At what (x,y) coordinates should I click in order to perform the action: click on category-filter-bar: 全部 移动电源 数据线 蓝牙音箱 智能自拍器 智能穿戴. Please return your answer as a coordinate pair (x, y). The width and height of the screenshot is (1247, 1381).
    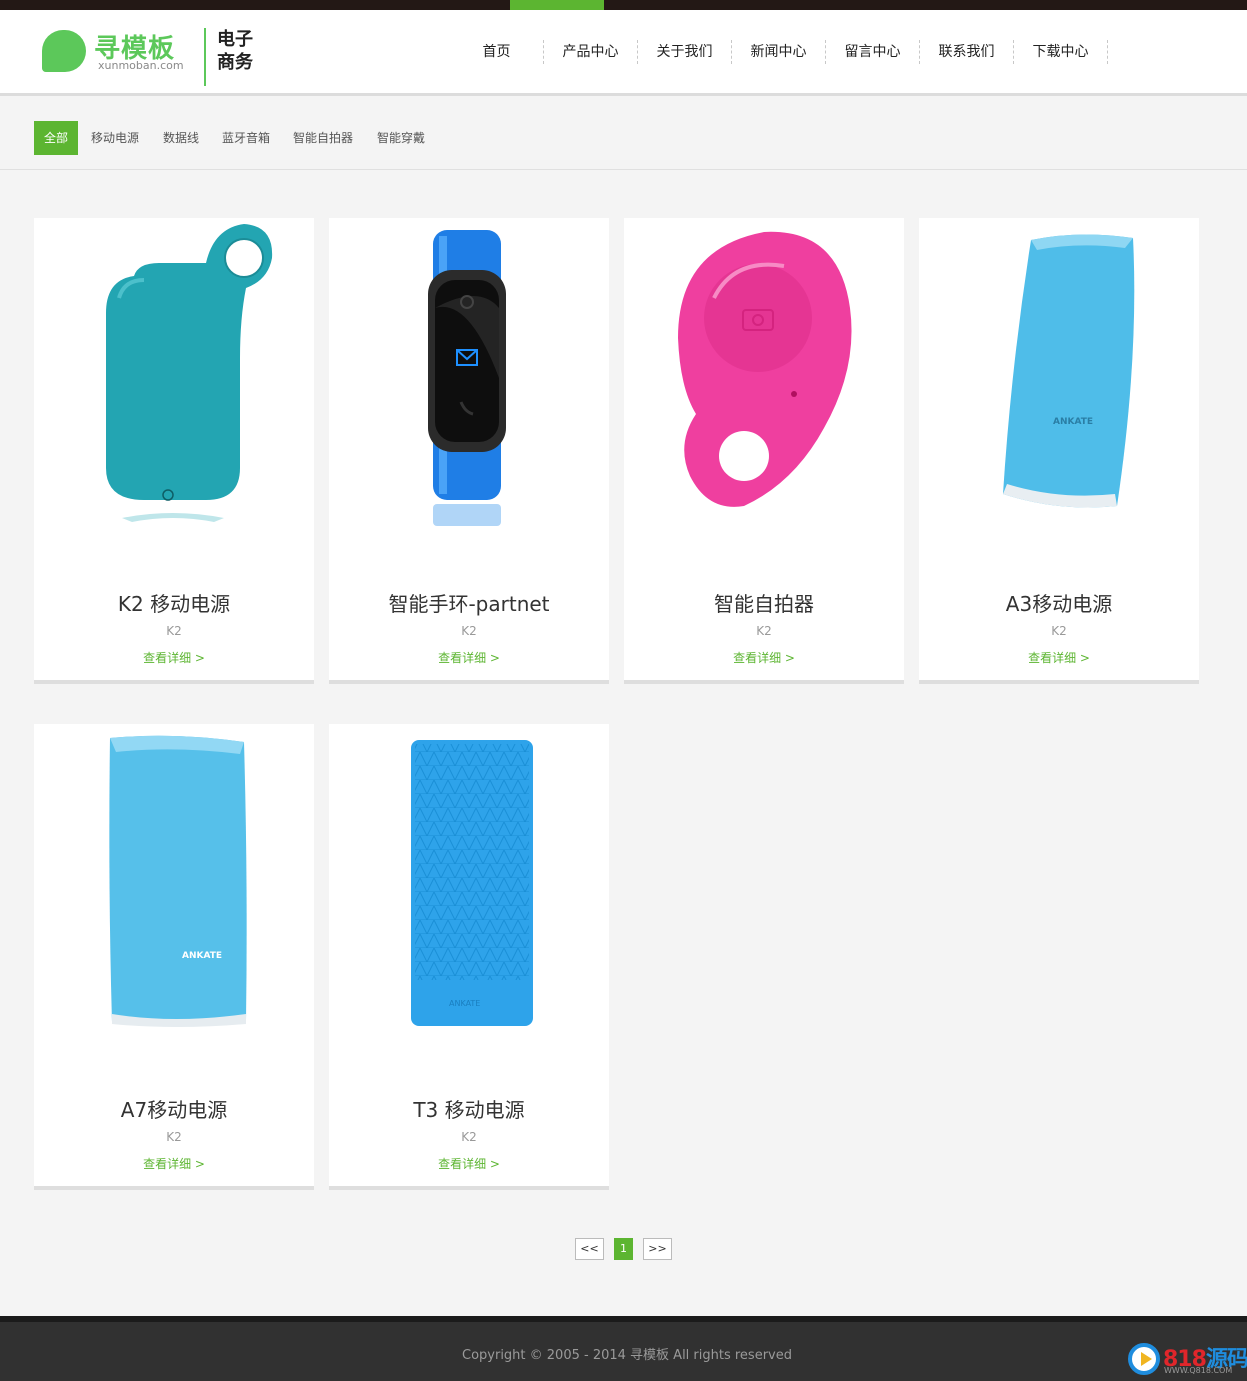
    Looking at the image, I should click on (623, 134).